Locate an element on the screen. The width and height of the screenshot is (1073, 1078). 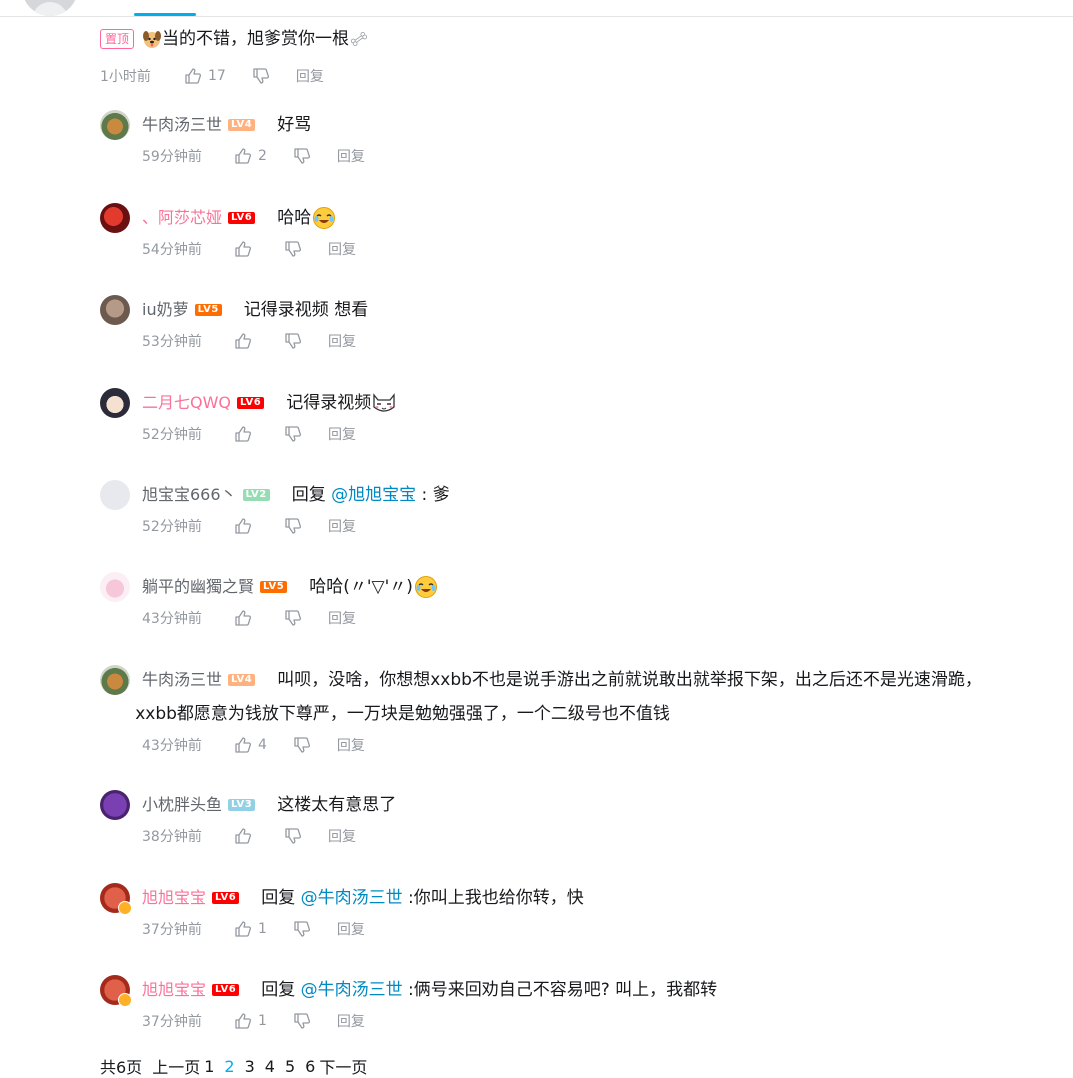
reply-content: 记得录视频 想看 is located at coordinates (306, 310).